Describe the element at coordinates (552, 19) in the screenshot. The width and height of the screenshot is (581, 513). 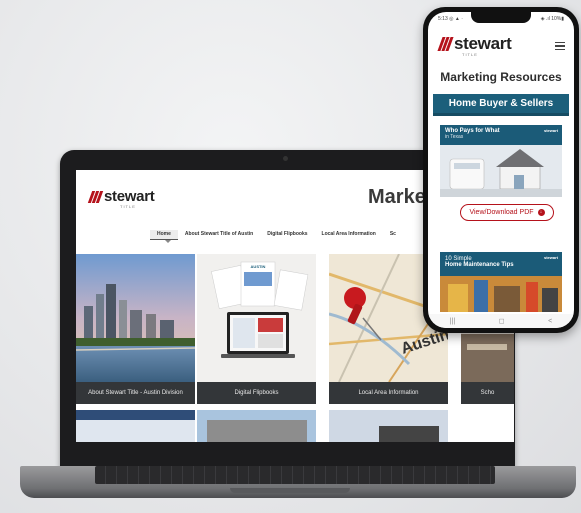
I see `status-right: ◈ .ıl 10%▮` at that location.